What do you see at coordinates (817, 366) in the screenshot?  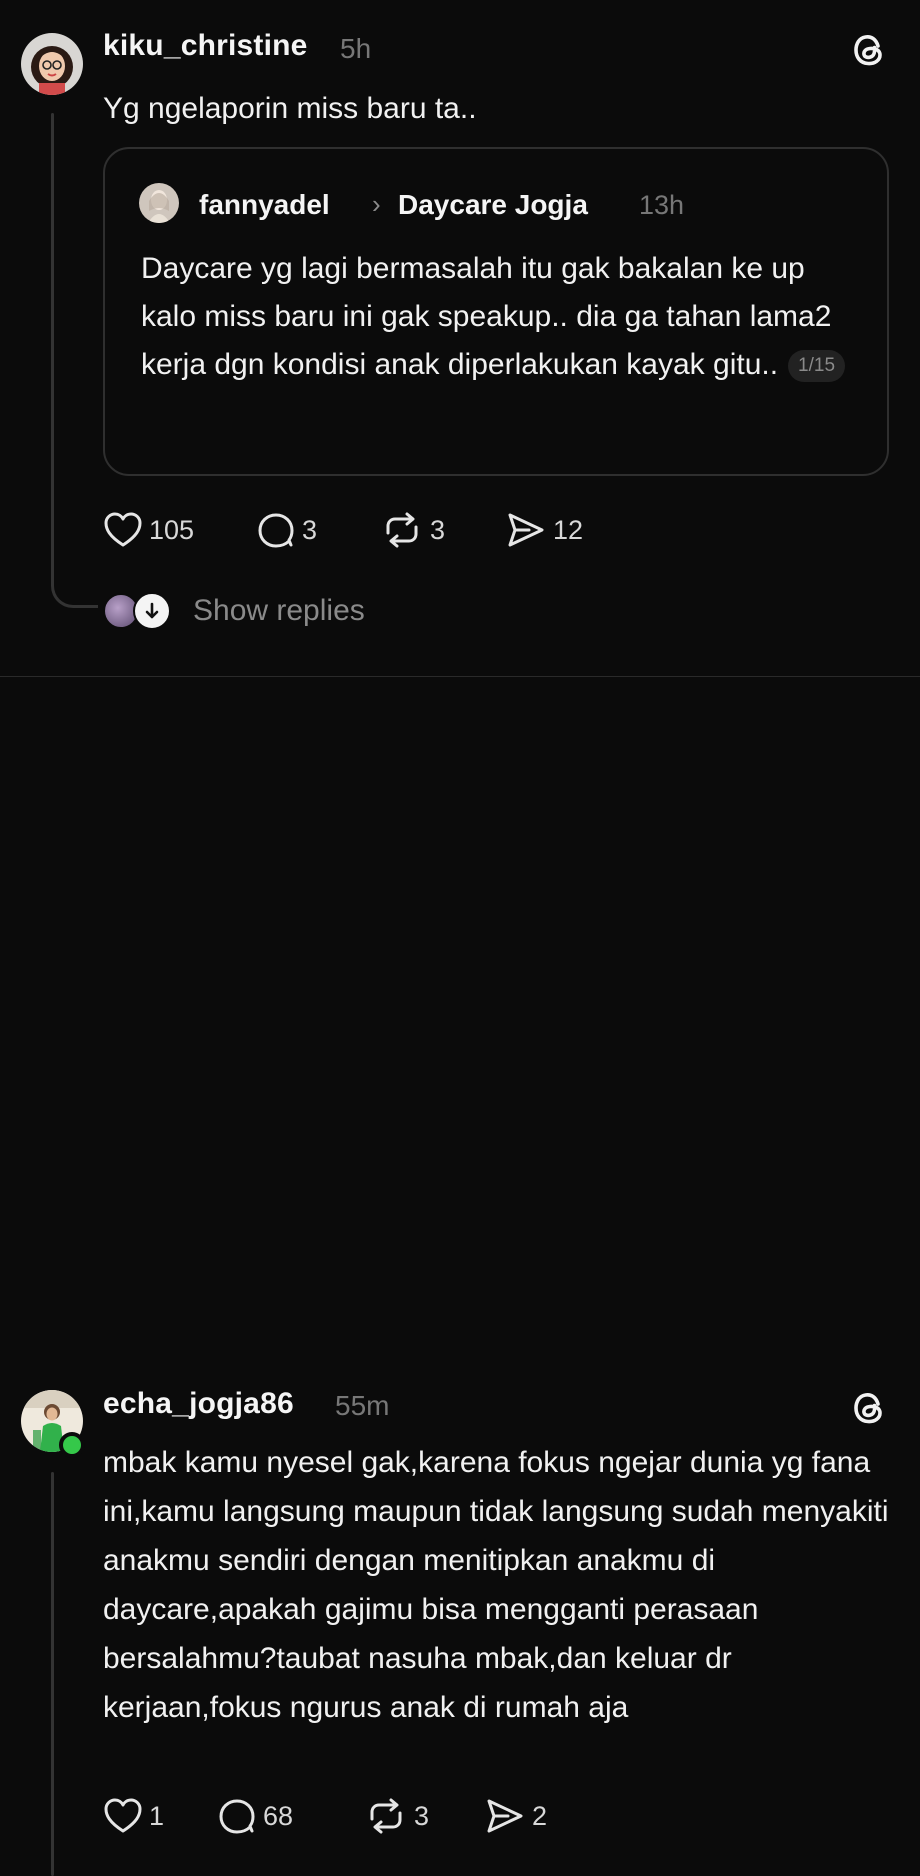 I see `page-badge: 1/15` at bounding box center [817, 366].